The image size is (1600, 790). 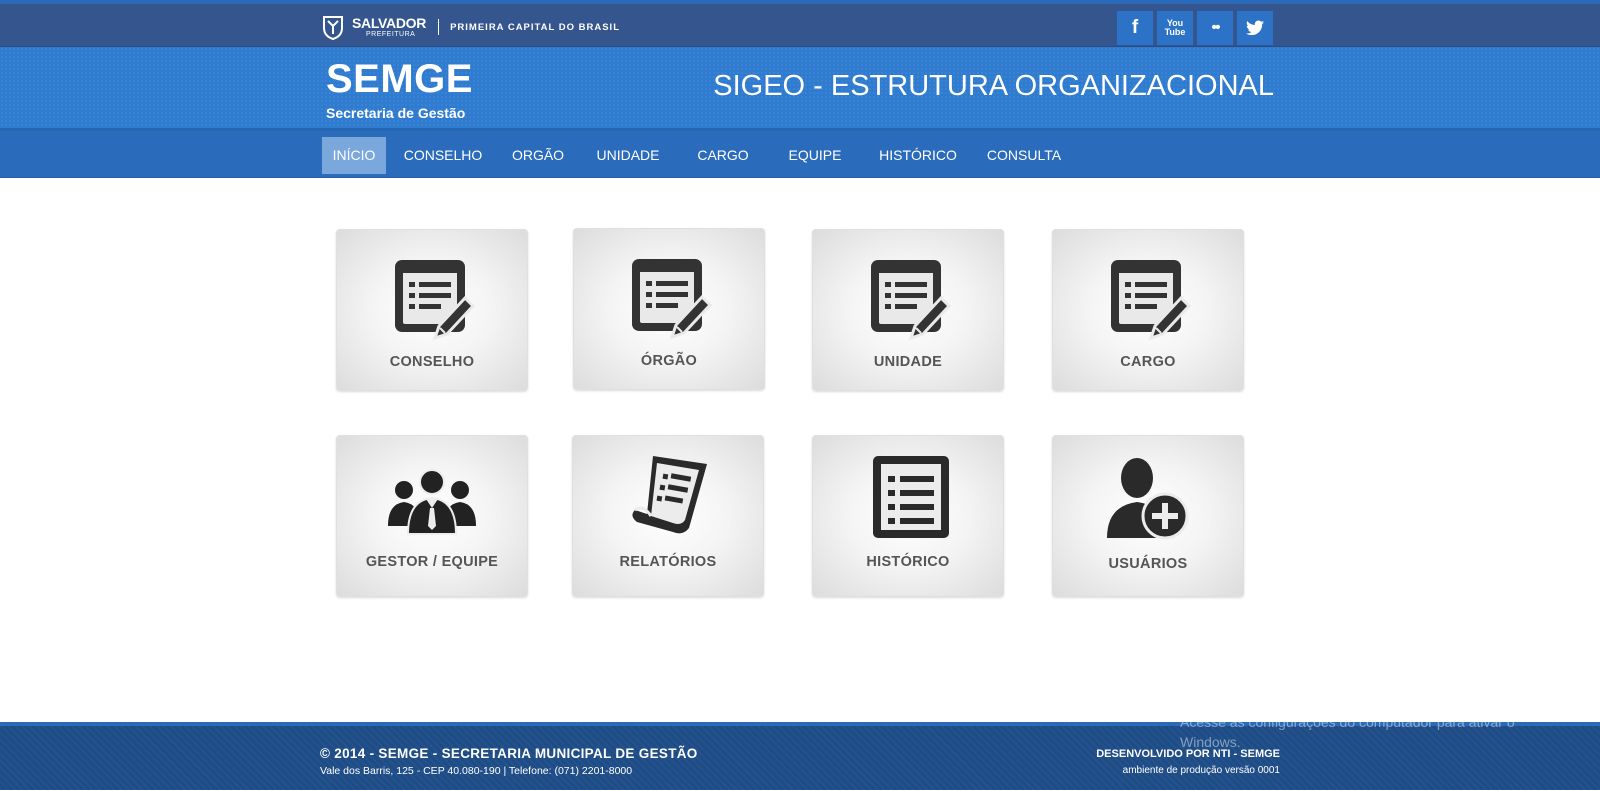 I want to click on nav-item-inicio: INÍCIO, so click(x=354, y=155).